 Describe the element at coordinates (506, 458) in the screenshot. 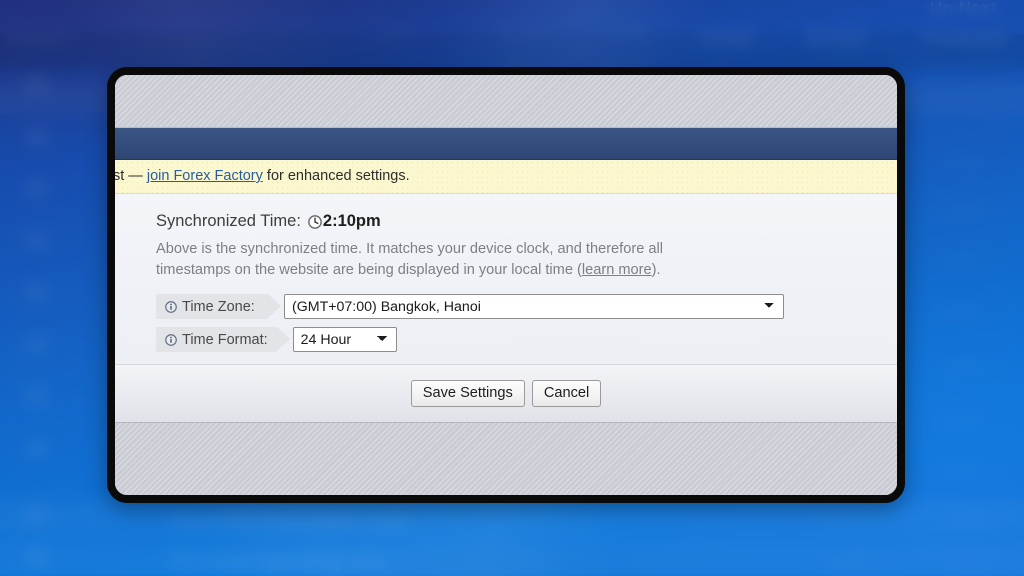

I see `dialog-bottom-chrome` at that location.